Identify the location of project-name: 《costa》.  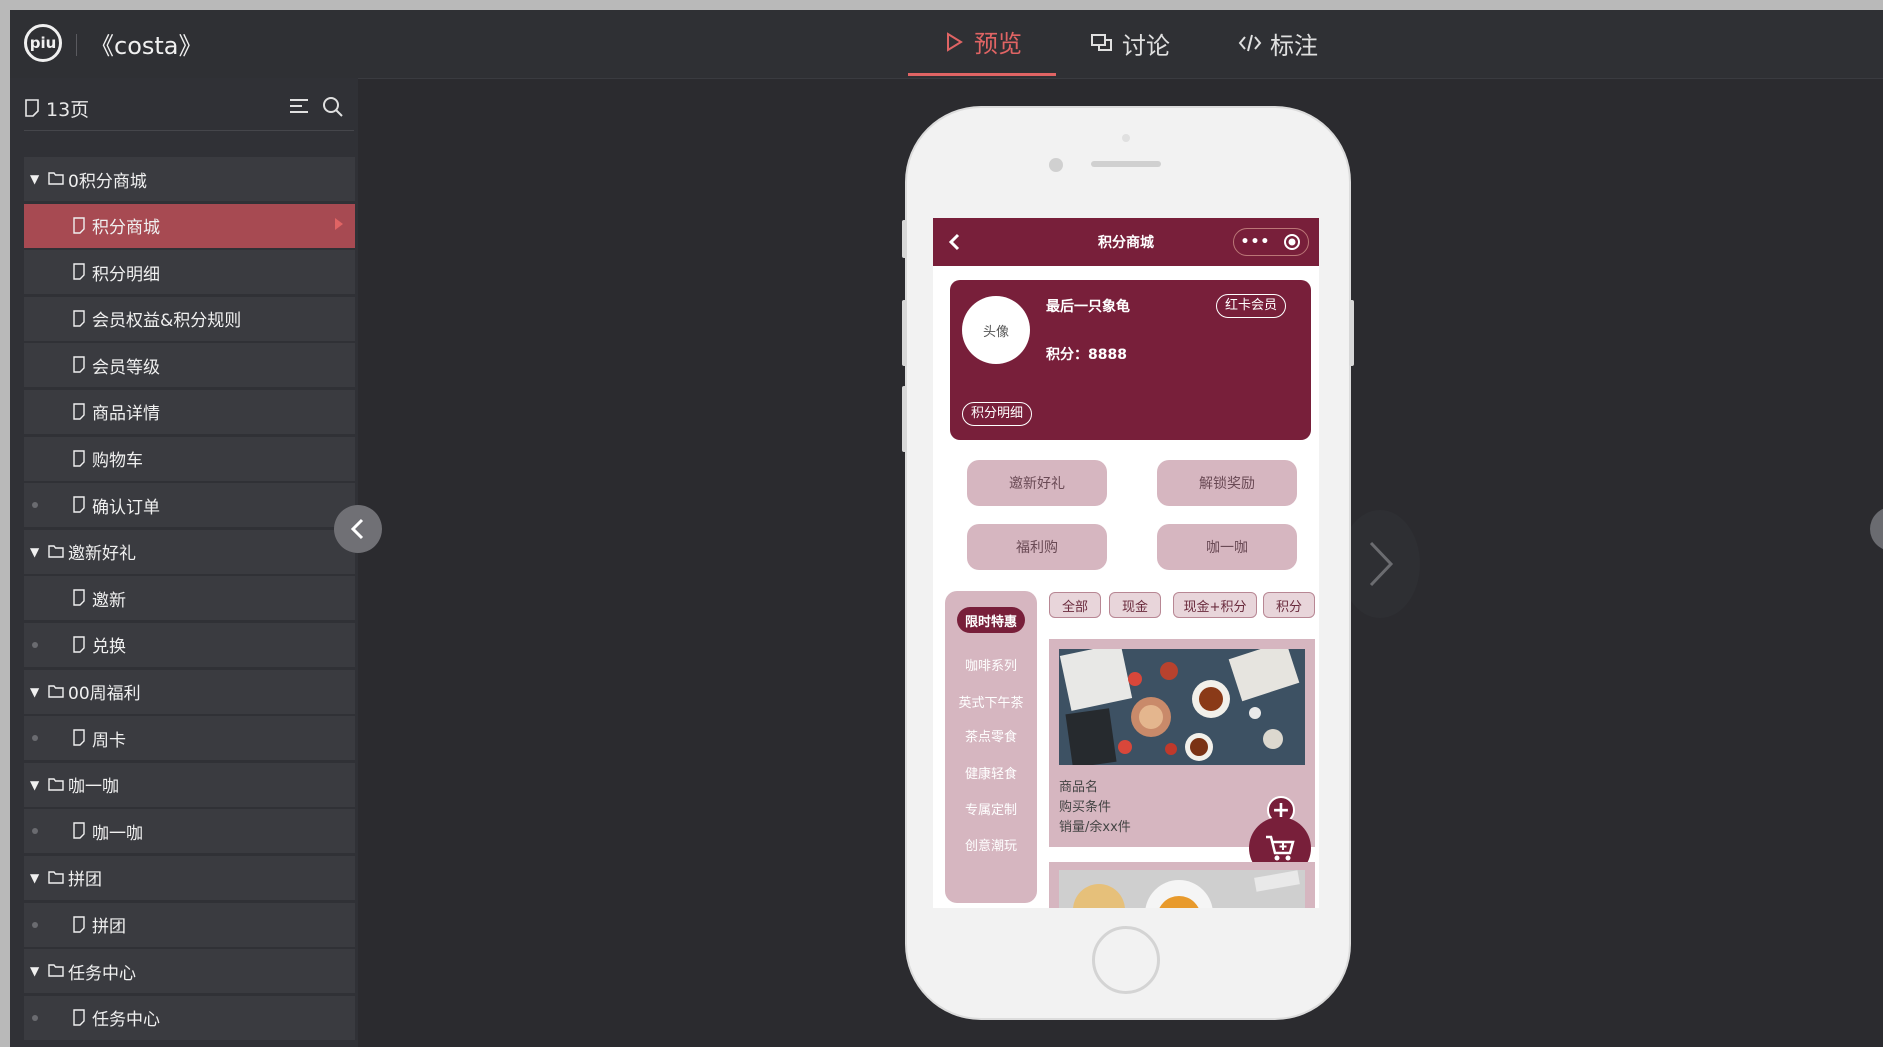
(146, 46).